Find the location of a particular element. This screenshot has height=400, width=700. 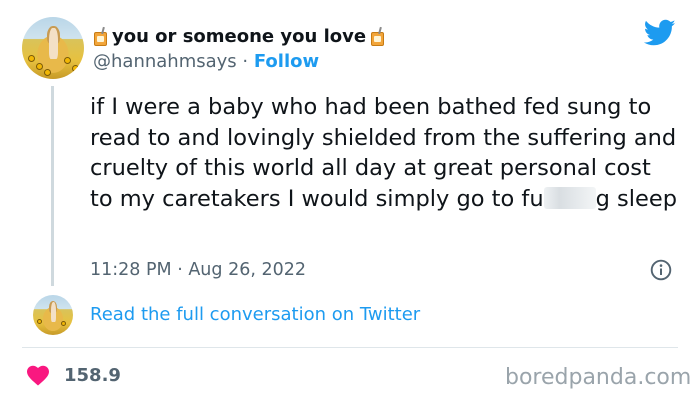

tweet-timestamp: 11:28 PM · Aug 26, 2022 is located at coordinates (198, 270).